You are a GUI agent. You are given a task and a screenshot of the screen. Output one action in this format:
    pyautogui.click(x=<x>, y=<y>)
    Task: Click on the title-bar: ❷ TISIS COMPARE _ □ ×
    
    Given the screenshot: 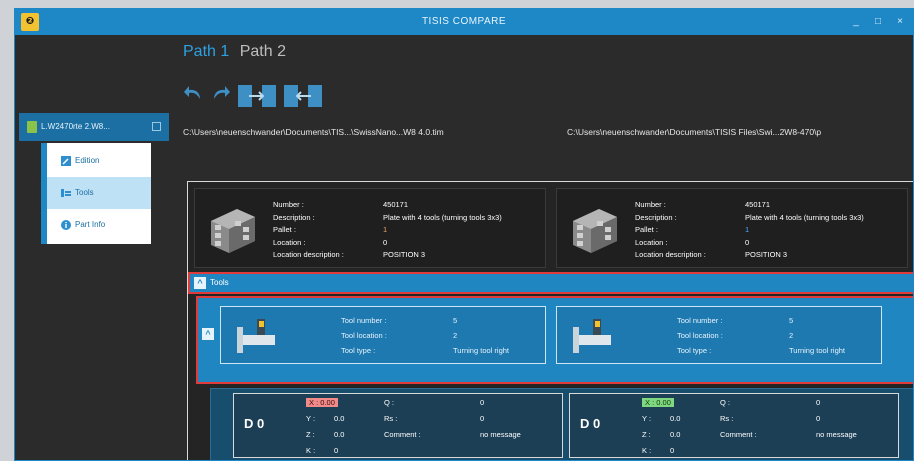 What is the action you would take?
    pyautogui.click(x=464, y=22)
    